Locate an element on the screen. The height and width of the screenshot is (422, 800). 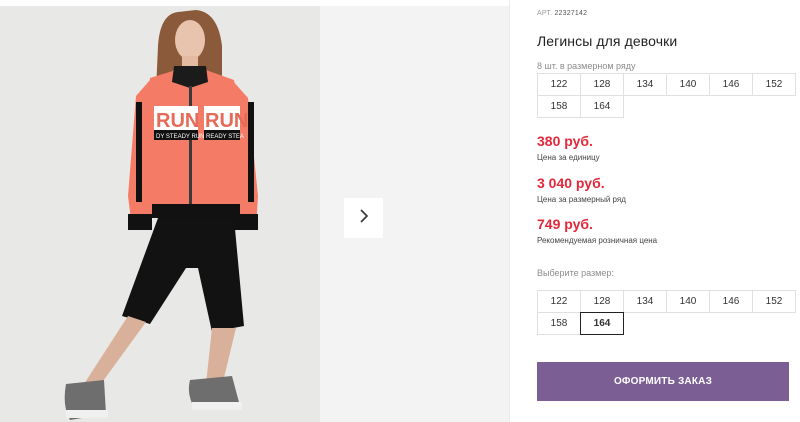
size-option: 140 is located at coordinates (688, 301).